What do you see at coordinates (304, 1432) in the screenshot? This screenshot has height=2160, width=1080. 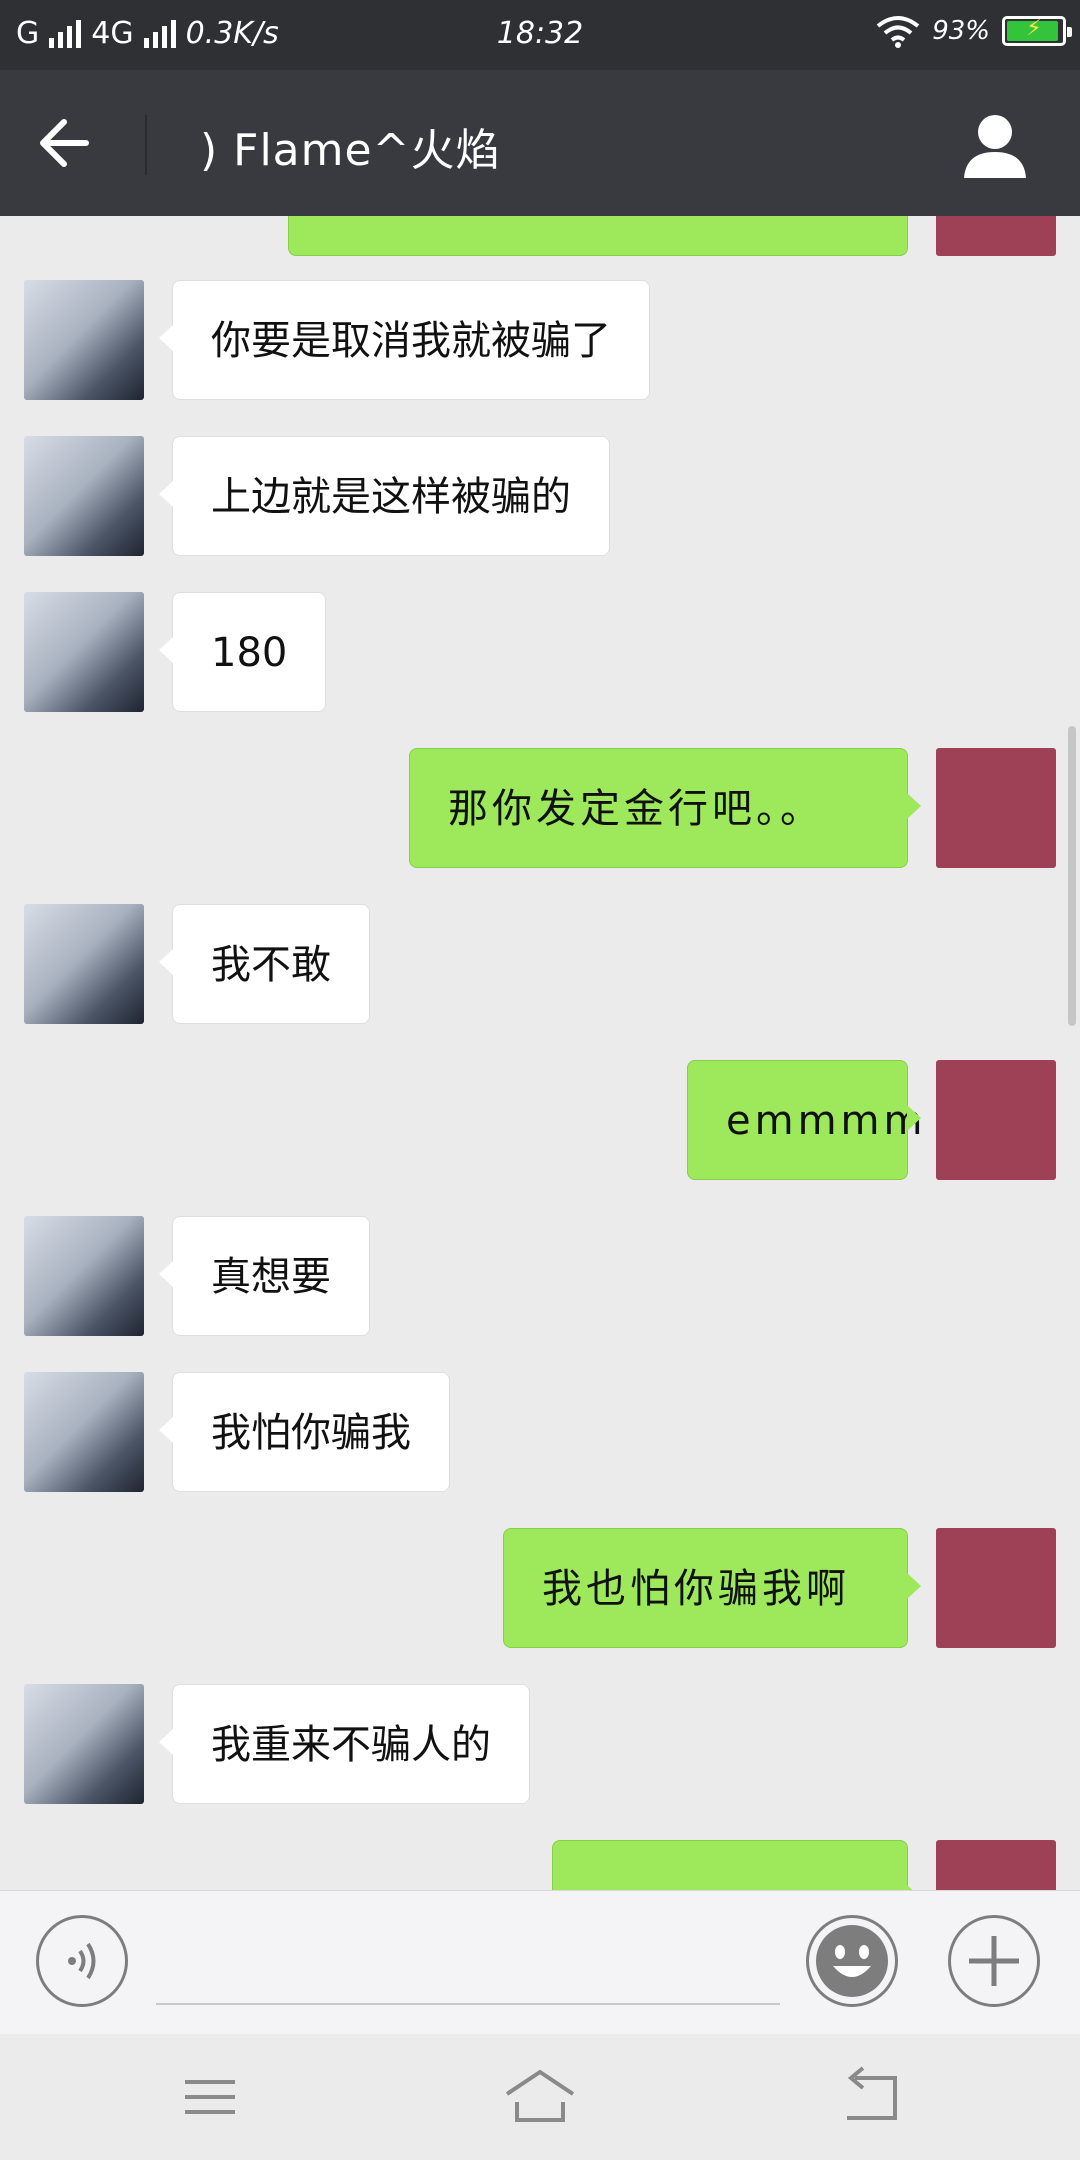 I see `received-message-bubble: 我怕你骗我` at bounding box center [304, 1432].